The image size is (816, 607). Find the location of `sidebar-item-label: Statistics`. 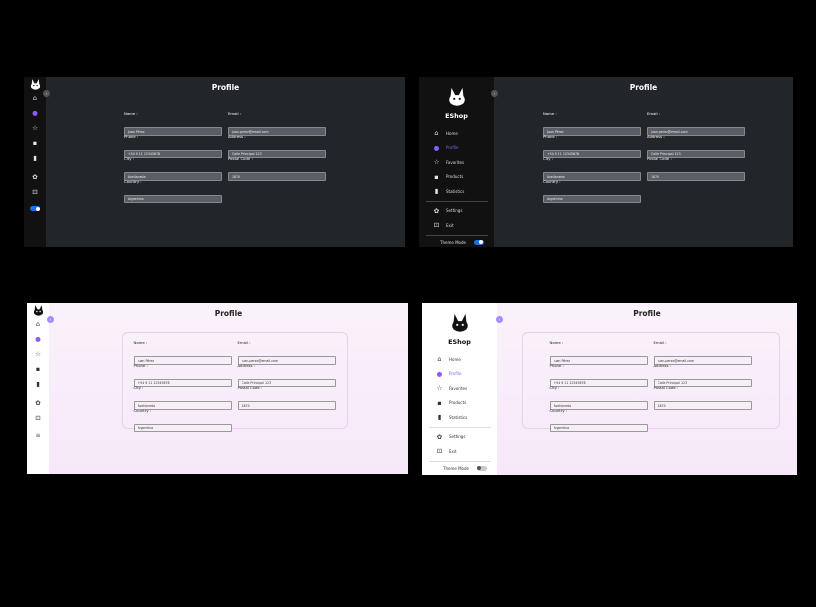

sidebar-item-label: Statistics is located at coordinates (458, 417).